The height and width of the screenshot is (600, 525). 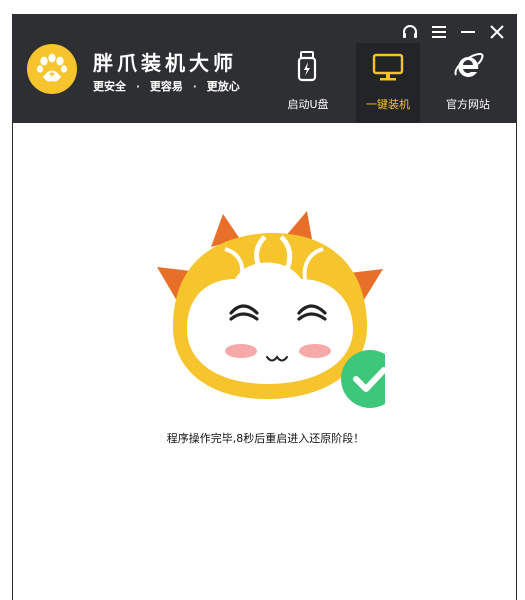 What do you see at coordinates (388, 104) in the screenshot?
I see `nav-label: 一键装机` at bounding box center [388, 104].